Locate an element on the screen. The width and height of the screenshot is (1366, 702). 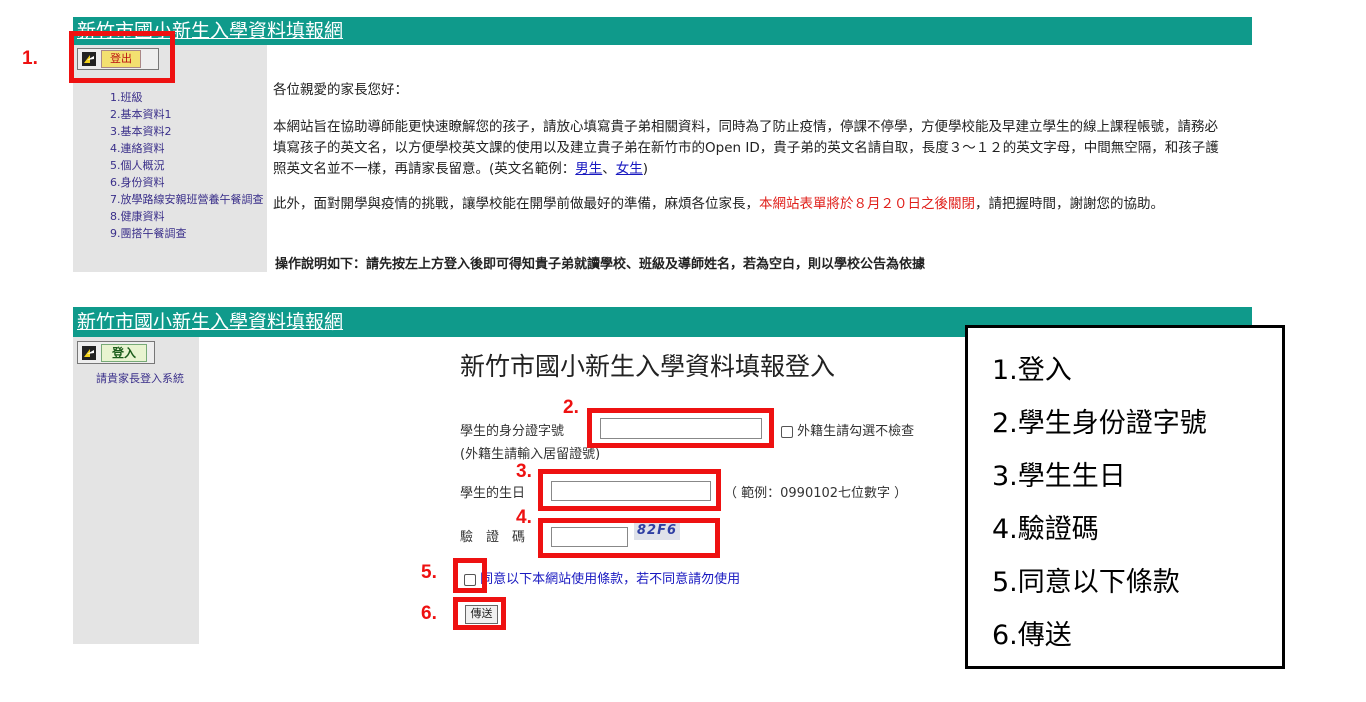
intro-end: ) is located at coordinates (645, 169).